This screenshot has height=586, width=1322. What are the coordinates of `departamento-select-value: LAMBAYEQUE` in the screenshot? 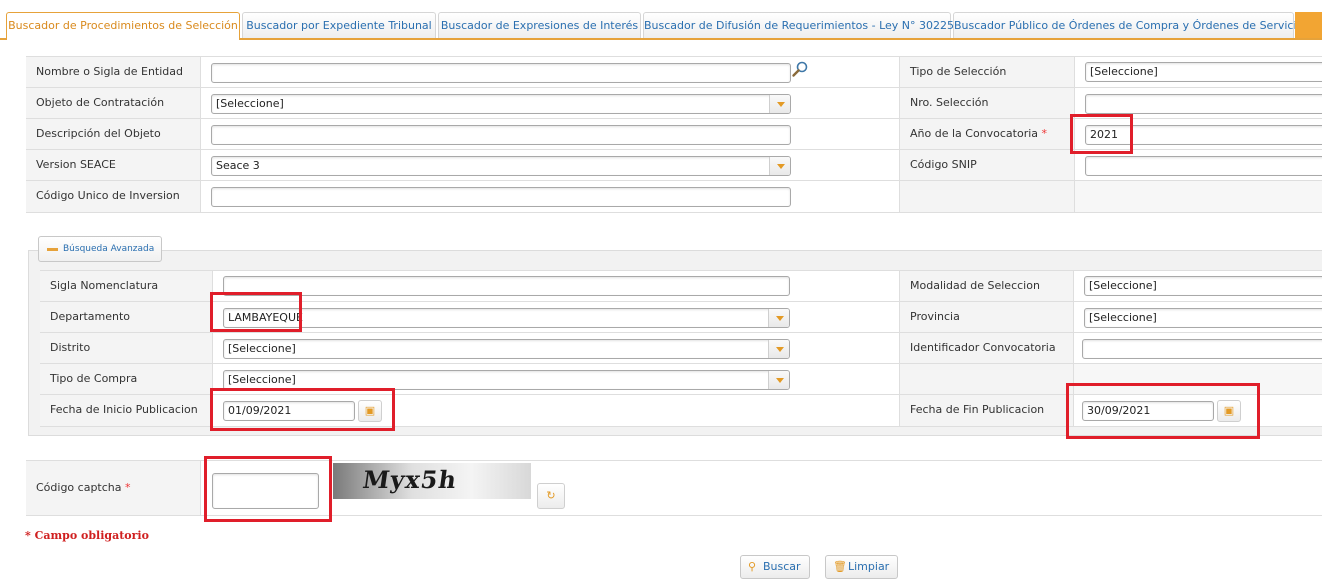 It's located at (265, 317).